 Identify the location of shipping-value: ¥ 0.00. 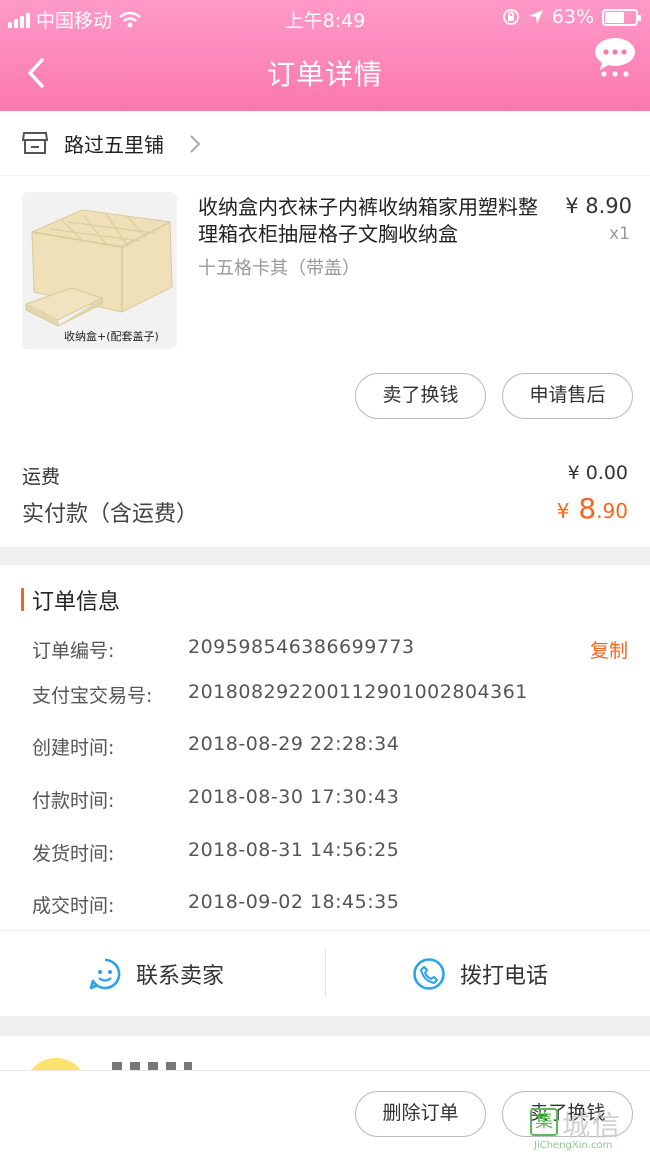
(597, 473).